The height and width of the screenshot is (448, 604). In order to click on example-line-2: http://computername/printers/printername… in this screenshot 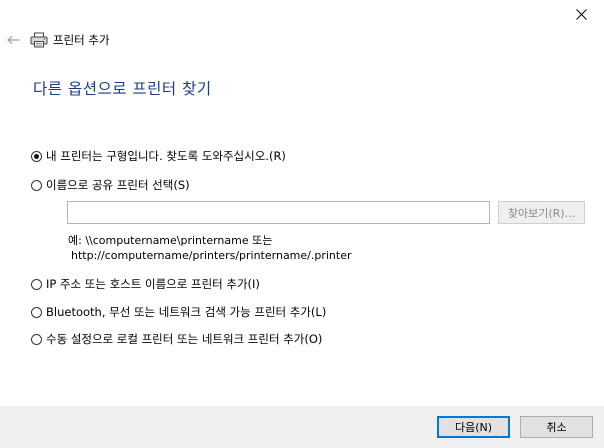, I will do `click(211, 255)`.